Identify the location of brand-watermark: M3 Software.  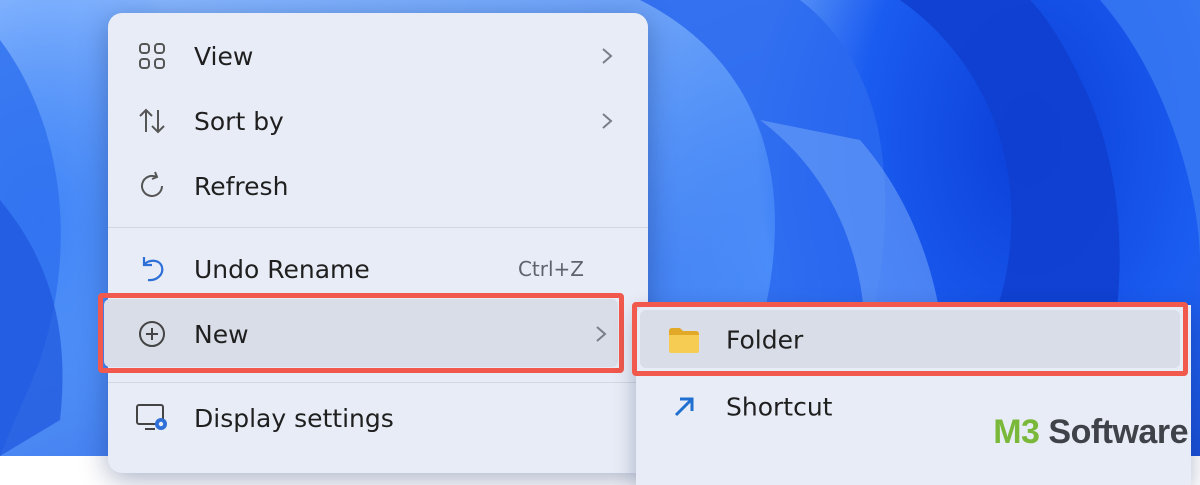
(1090, 432).